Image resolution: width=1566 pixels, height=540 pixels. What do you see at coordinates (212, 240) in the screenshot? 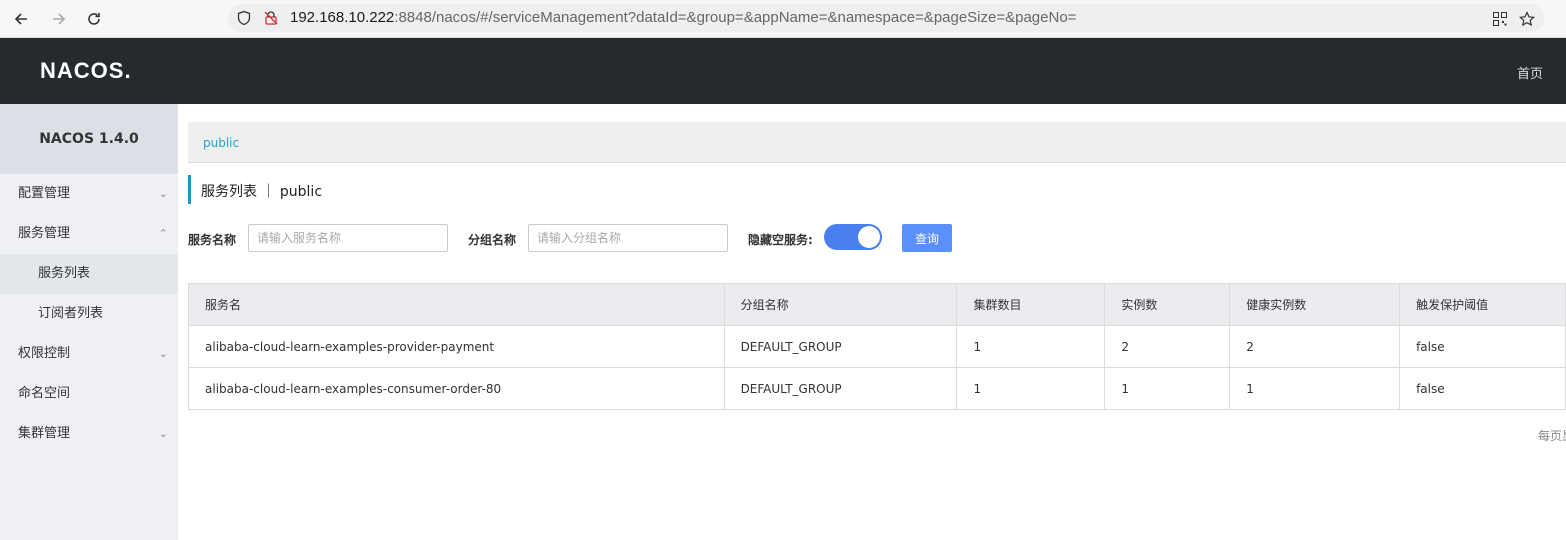
I see `service-name-label: 服务名称` at bounding box center [212, 240].